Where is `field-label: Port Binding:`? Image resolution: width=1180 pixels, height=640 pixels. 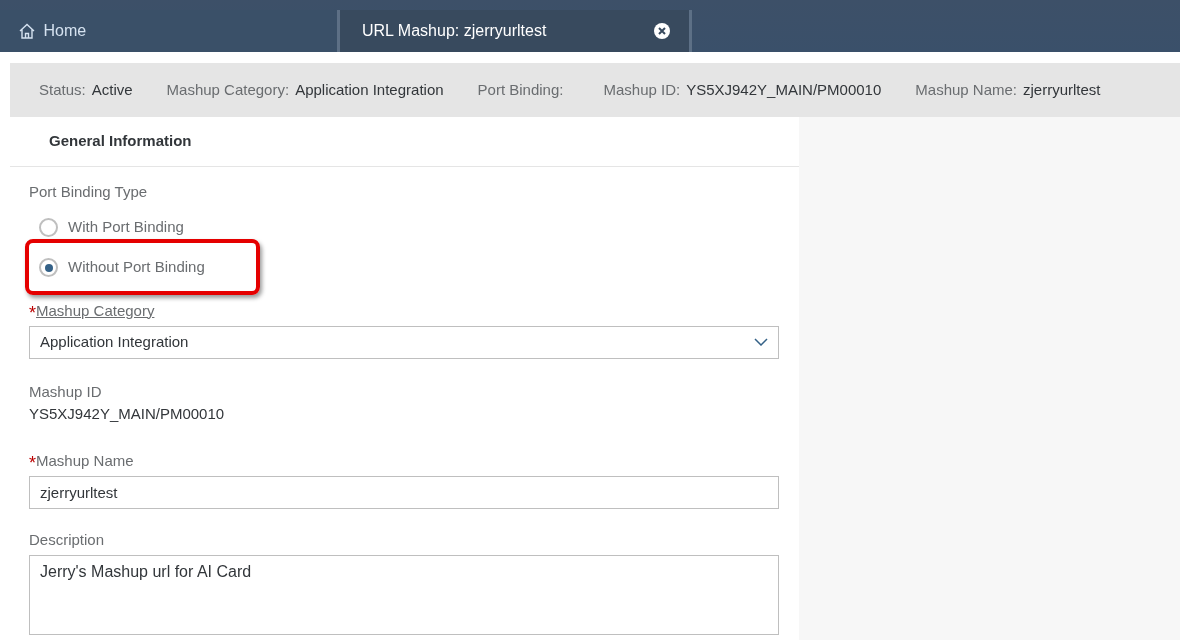
field-label: Port Binding: is located at coordinates (520, 89).